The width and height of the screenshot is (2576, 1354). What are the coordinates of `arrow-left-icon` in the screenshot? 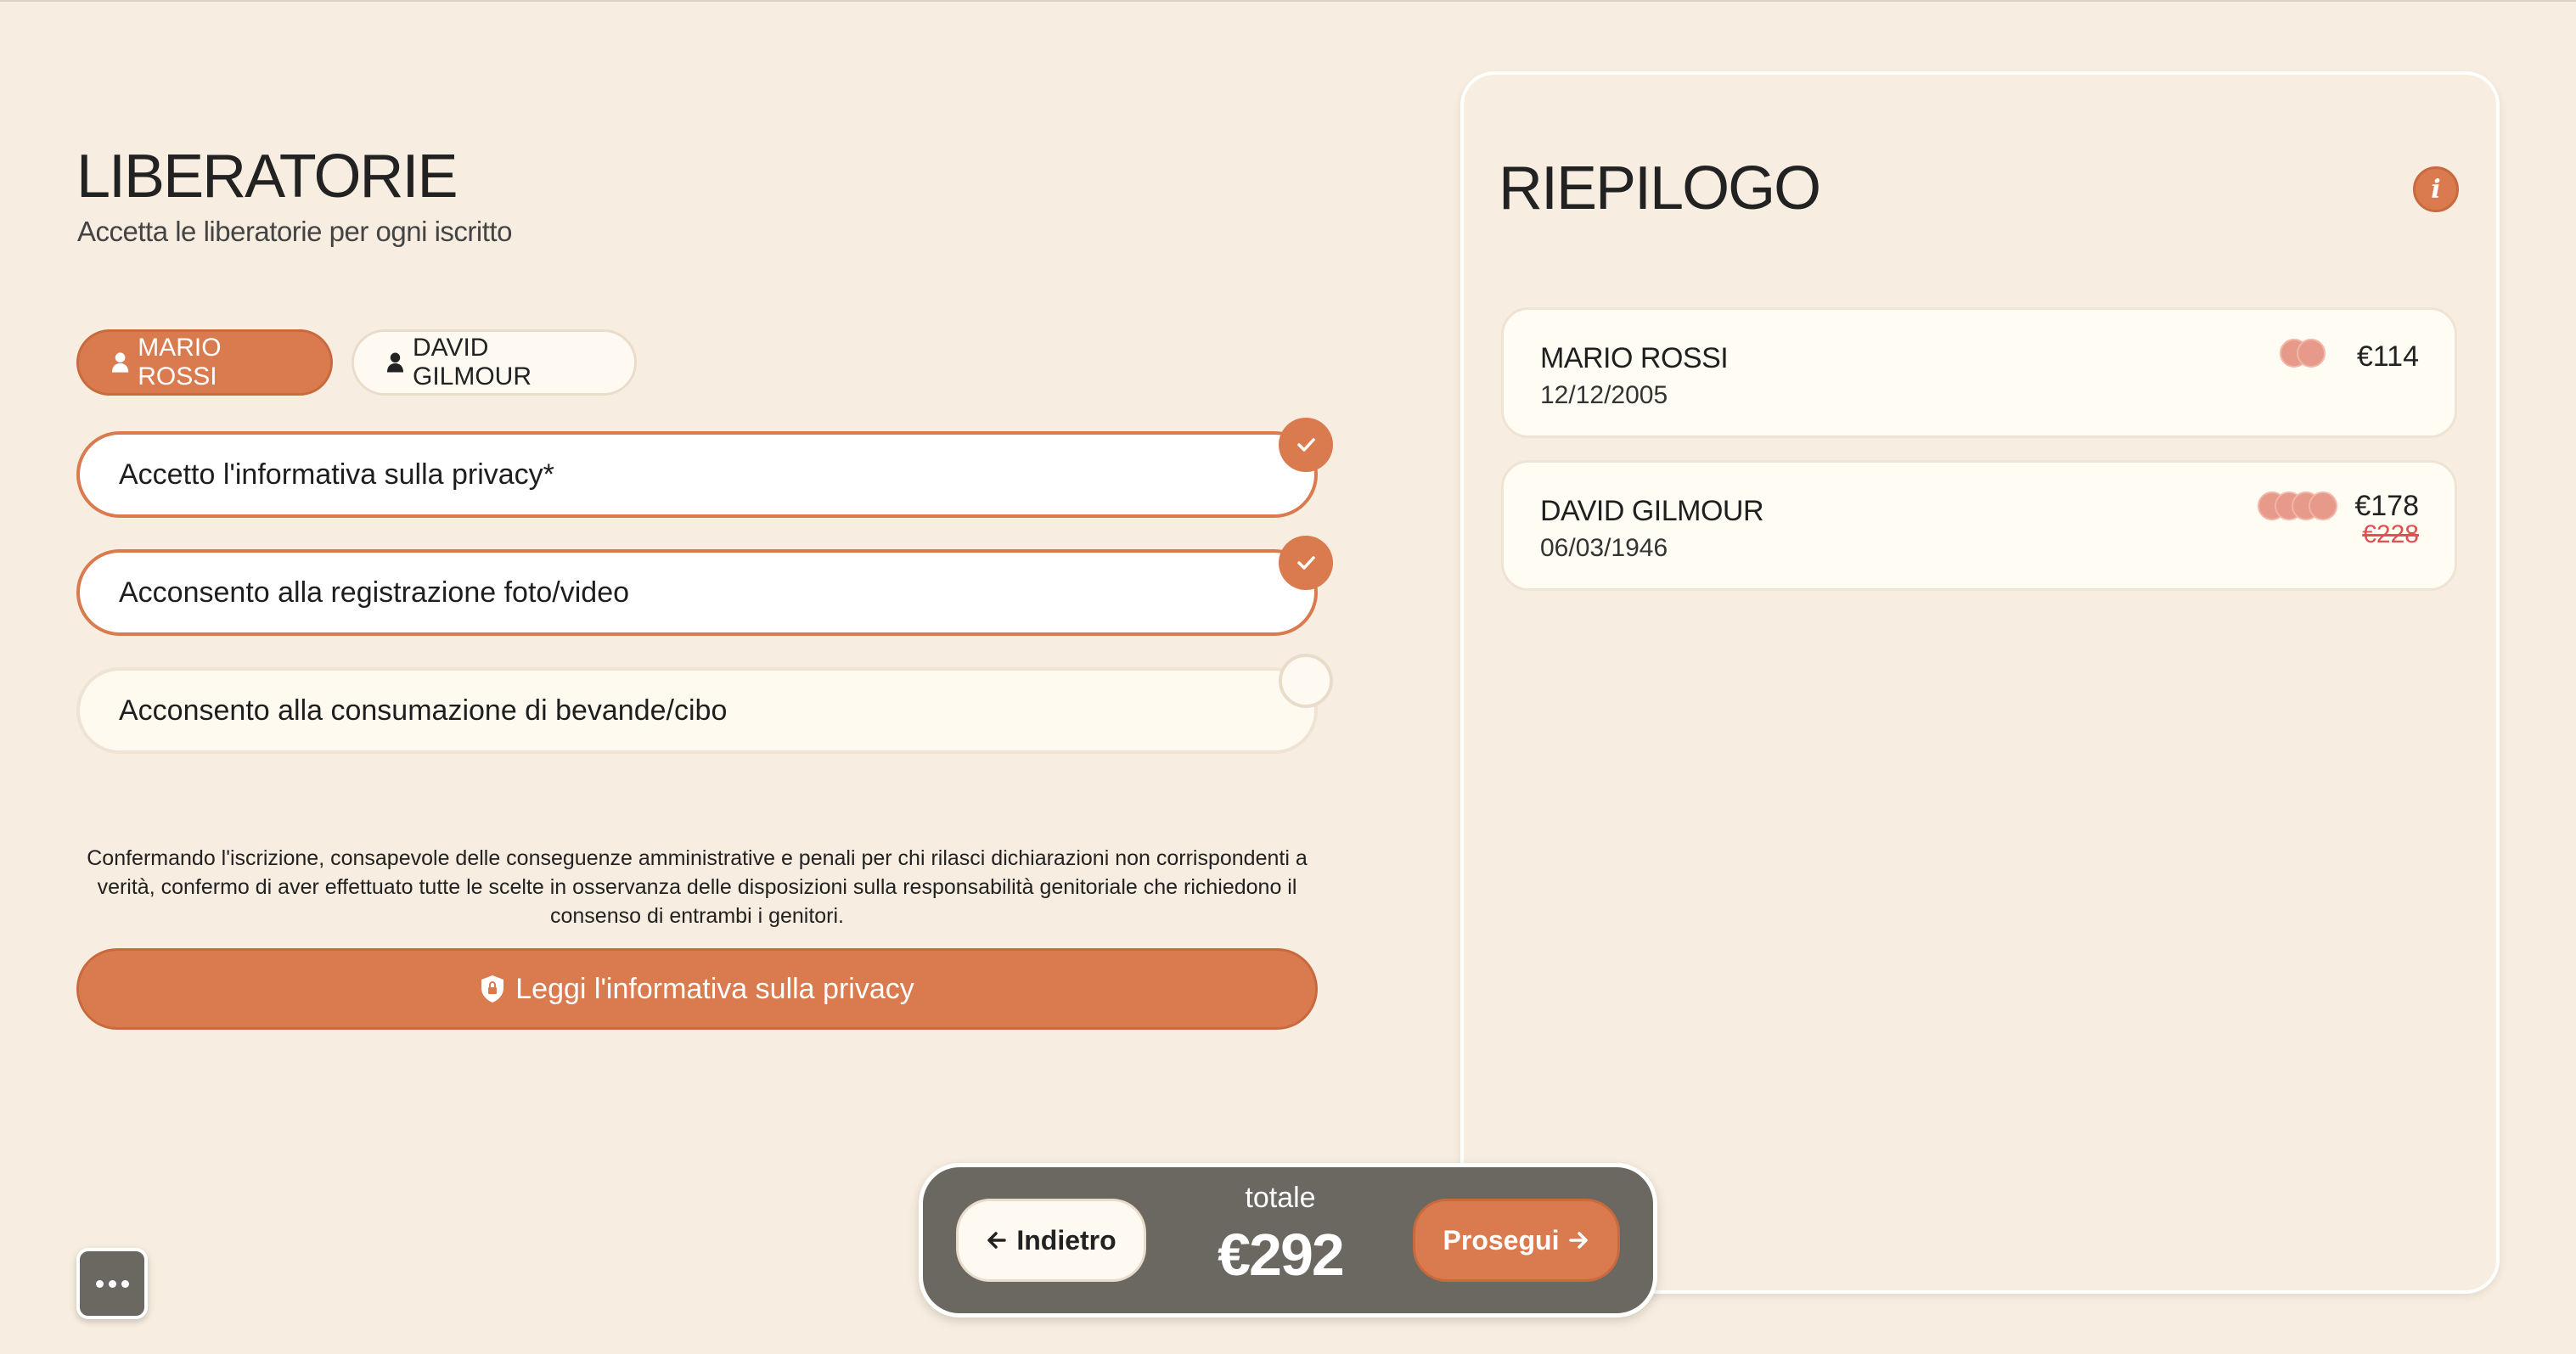 It's located at (997, 1240).